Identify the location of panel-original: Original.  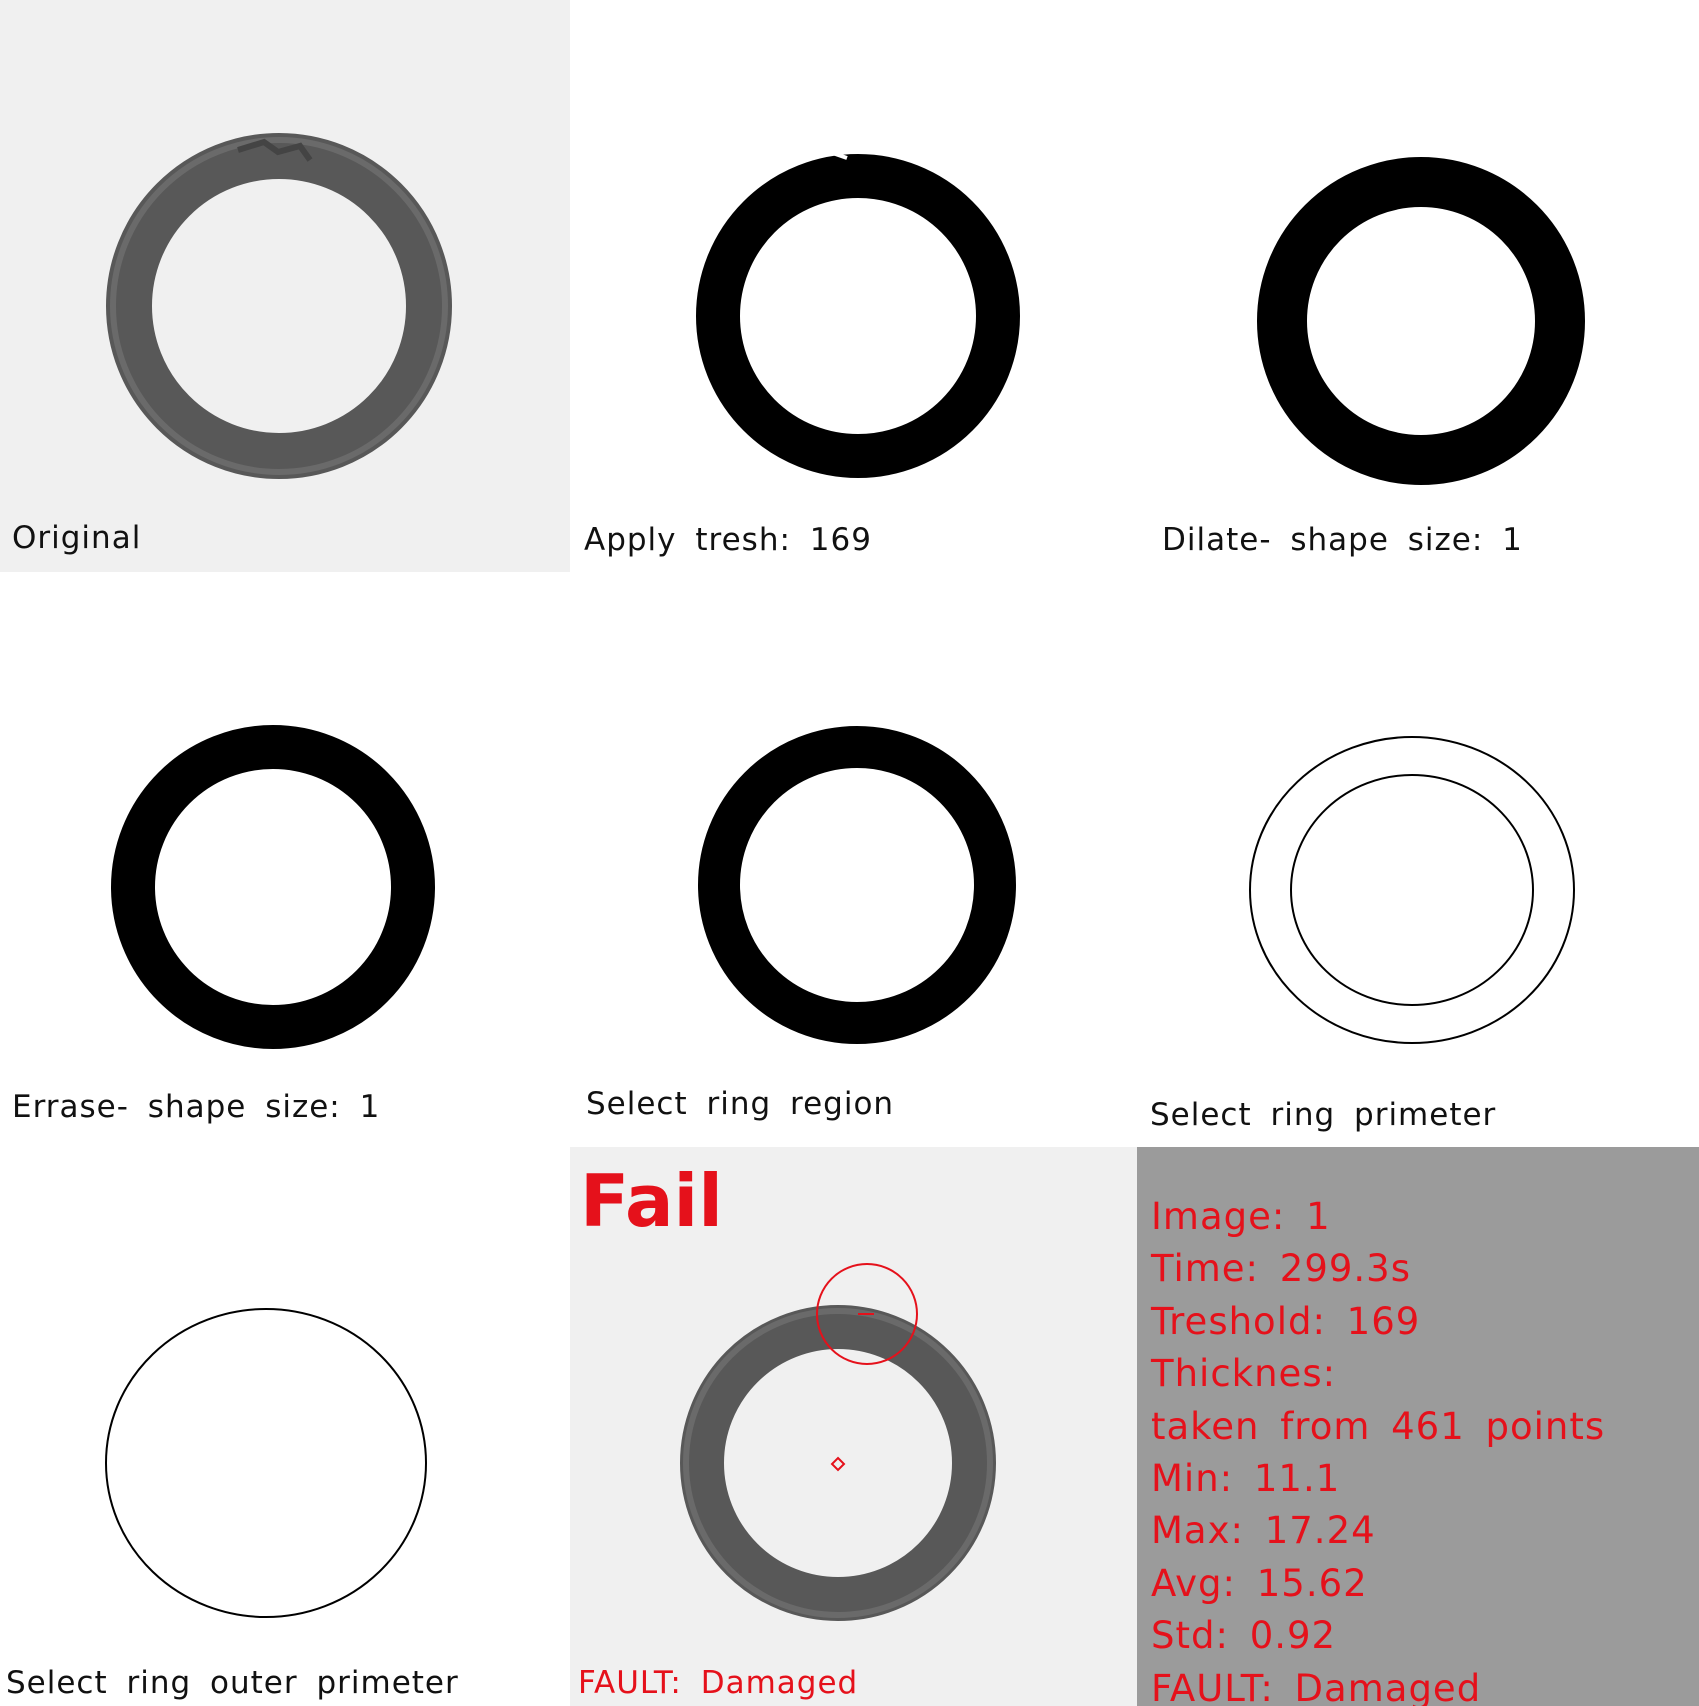
(285, 286).